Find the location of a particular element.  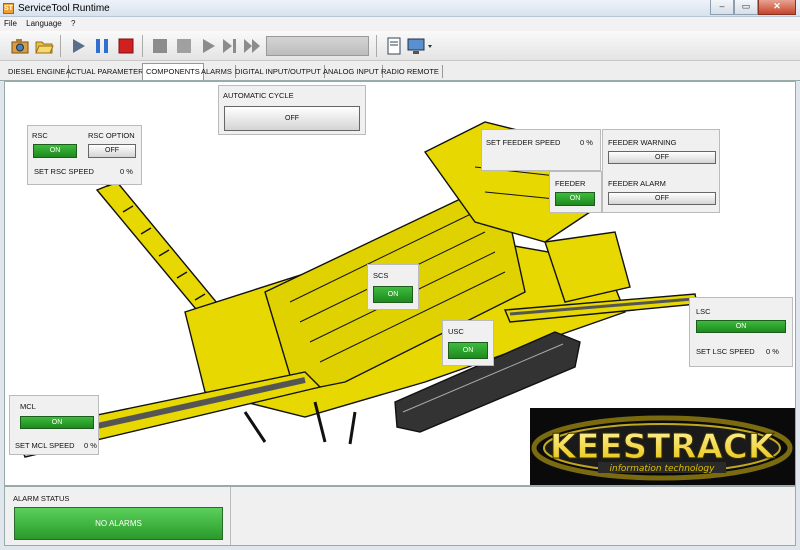

feeder-warning-label: FEEDER WARNING is located at coordinates (642, 142).